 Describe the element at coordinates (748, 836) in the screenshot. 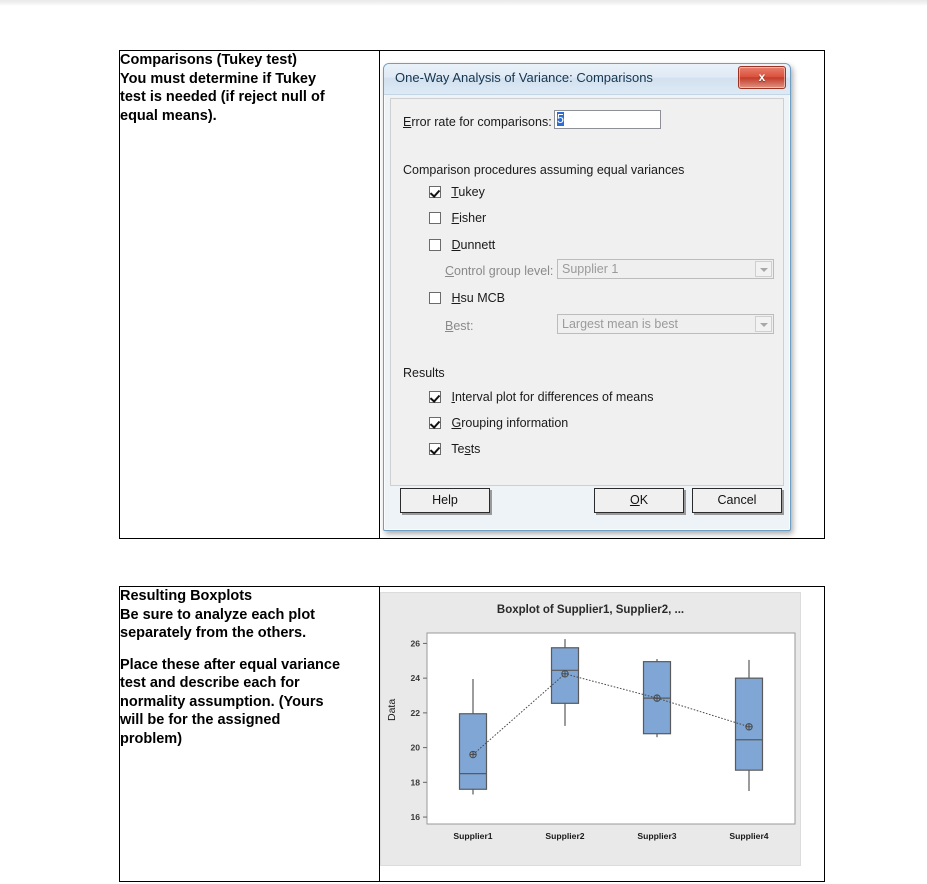

I see `svg-text: Supplier4` at that location.